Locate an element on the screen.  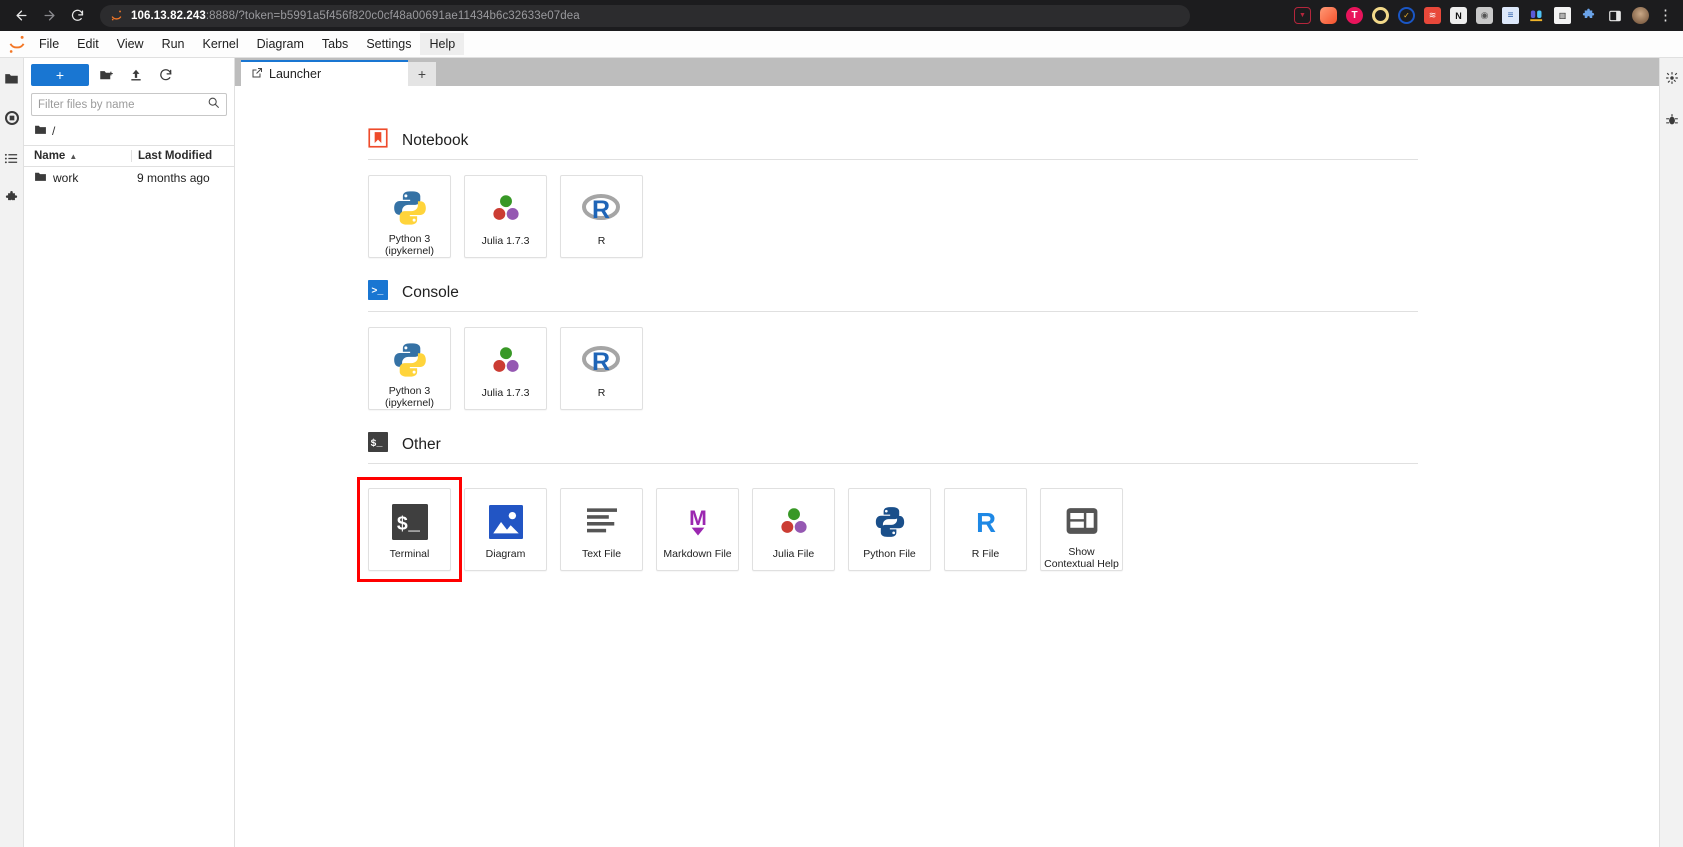
forward-arrow-icon is located at coordinates (49, 16).